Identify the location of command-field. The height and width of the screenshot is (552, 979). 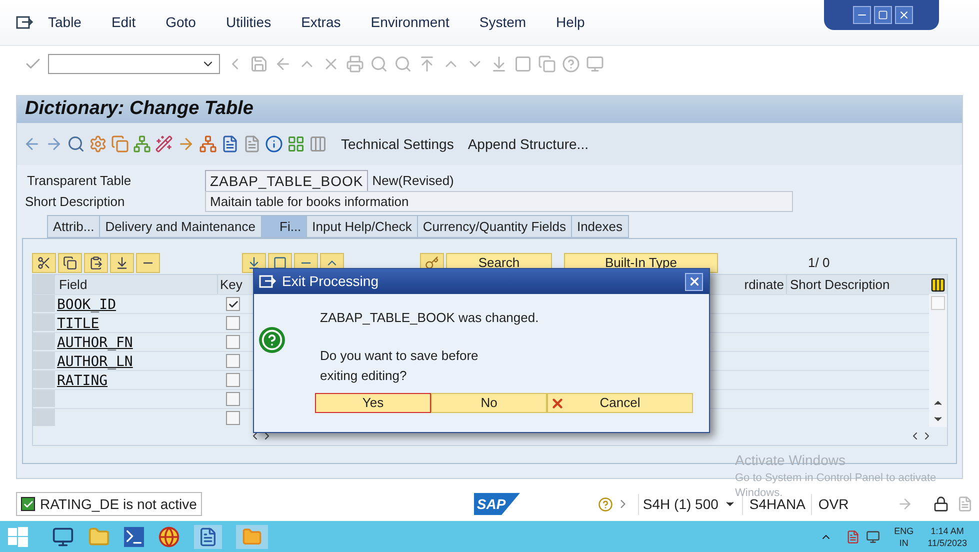
(134, 64).